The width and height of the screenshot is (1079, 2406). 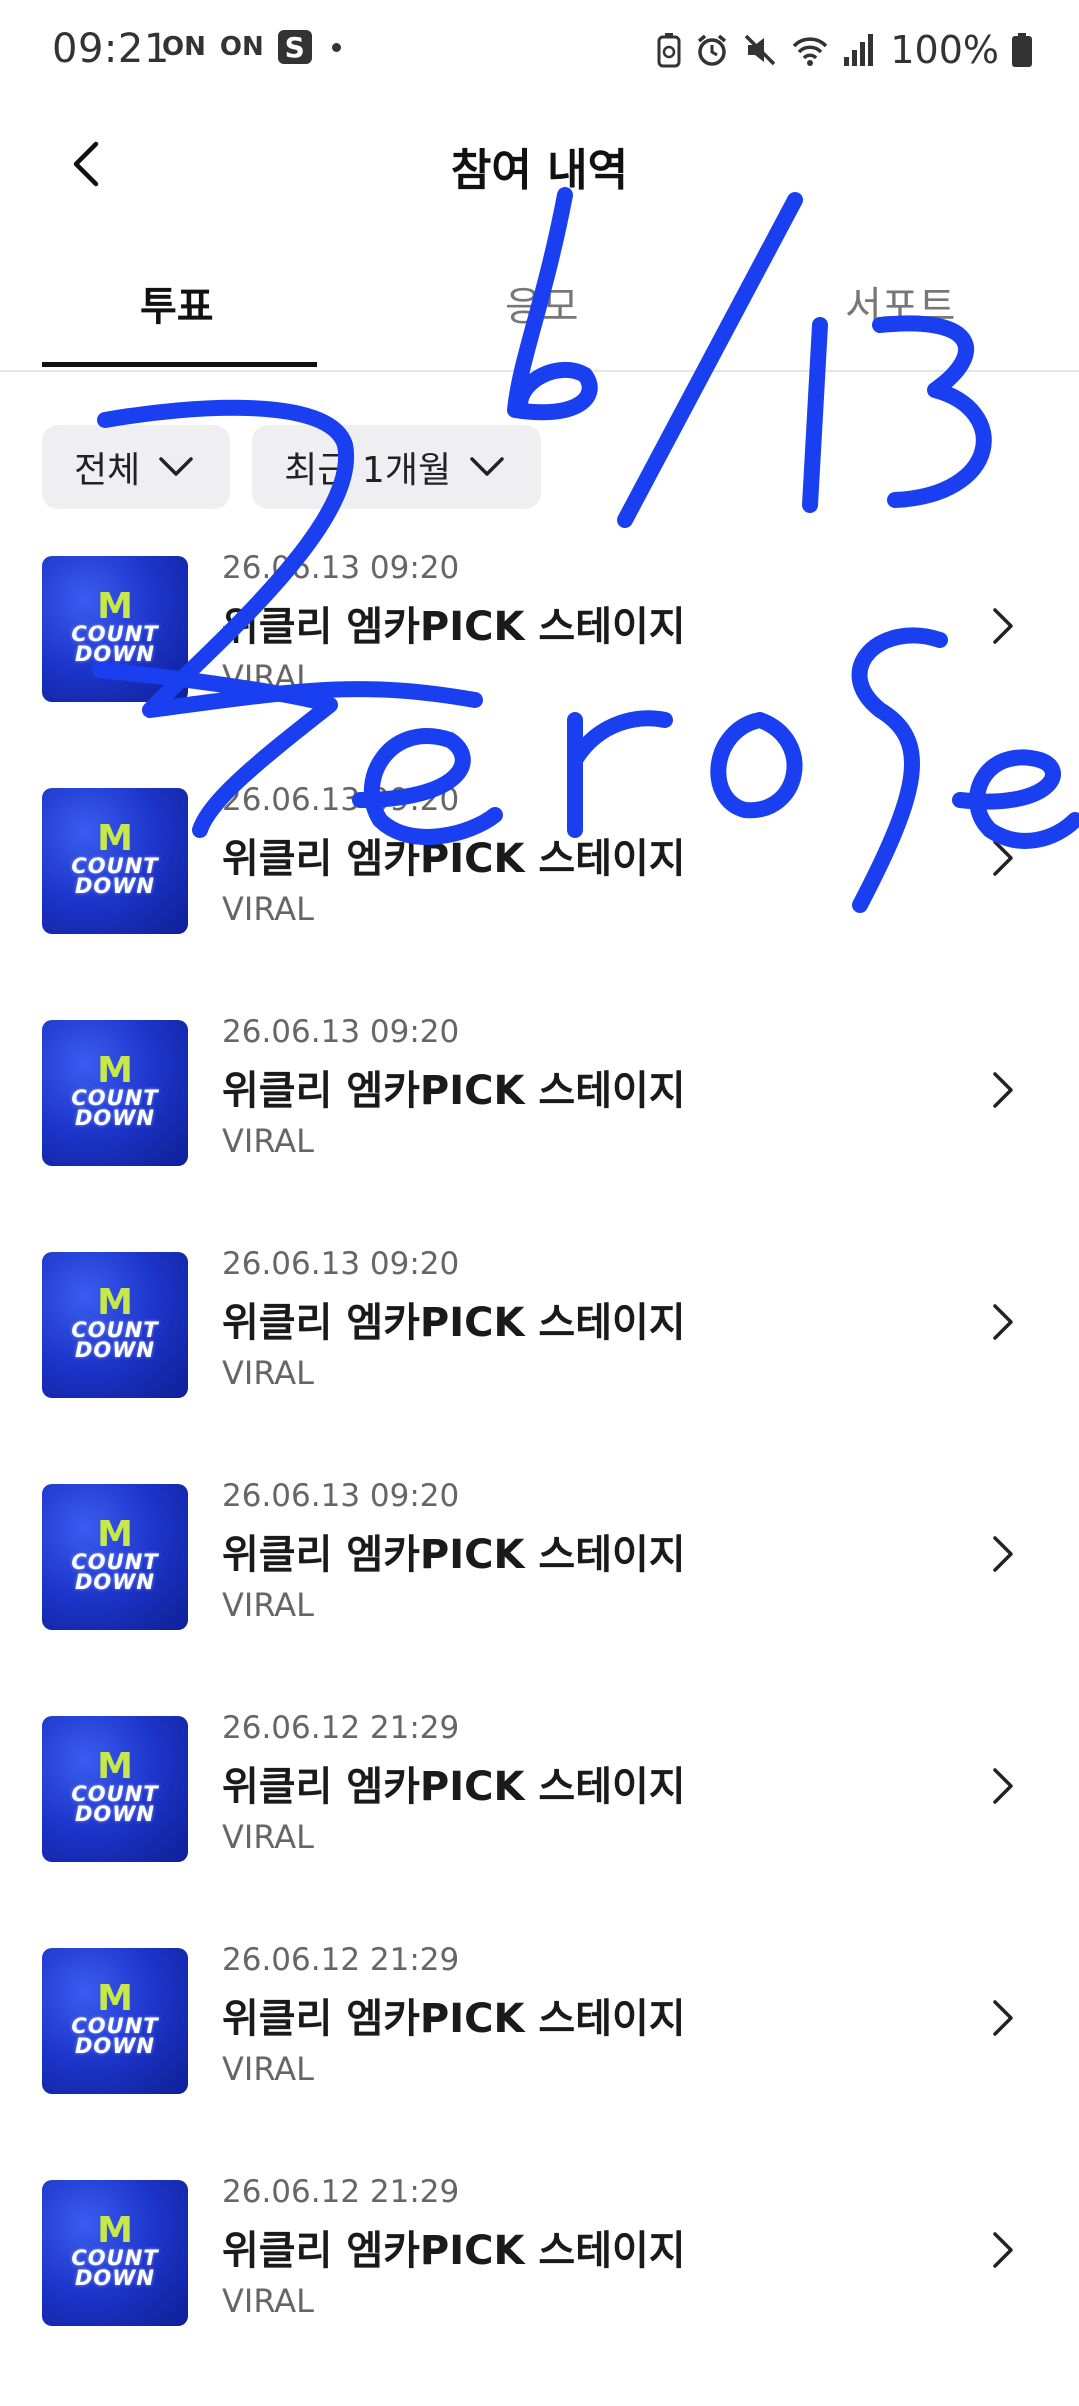 I want to click on tab-vote: 투표, so click(x=177, y=303).